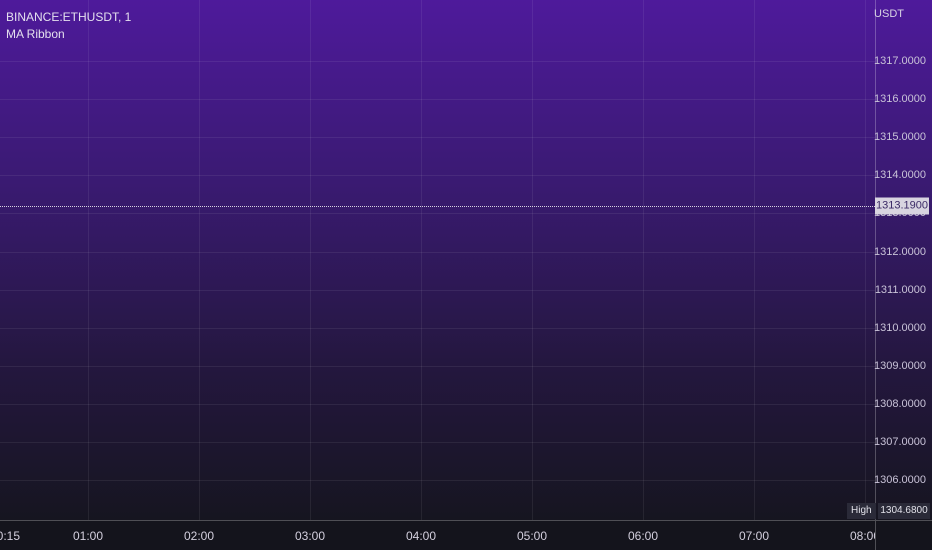 Image resolution: width=932 pixels, height=550 pixels. I want to click on axis-corner, so click(903, 535).